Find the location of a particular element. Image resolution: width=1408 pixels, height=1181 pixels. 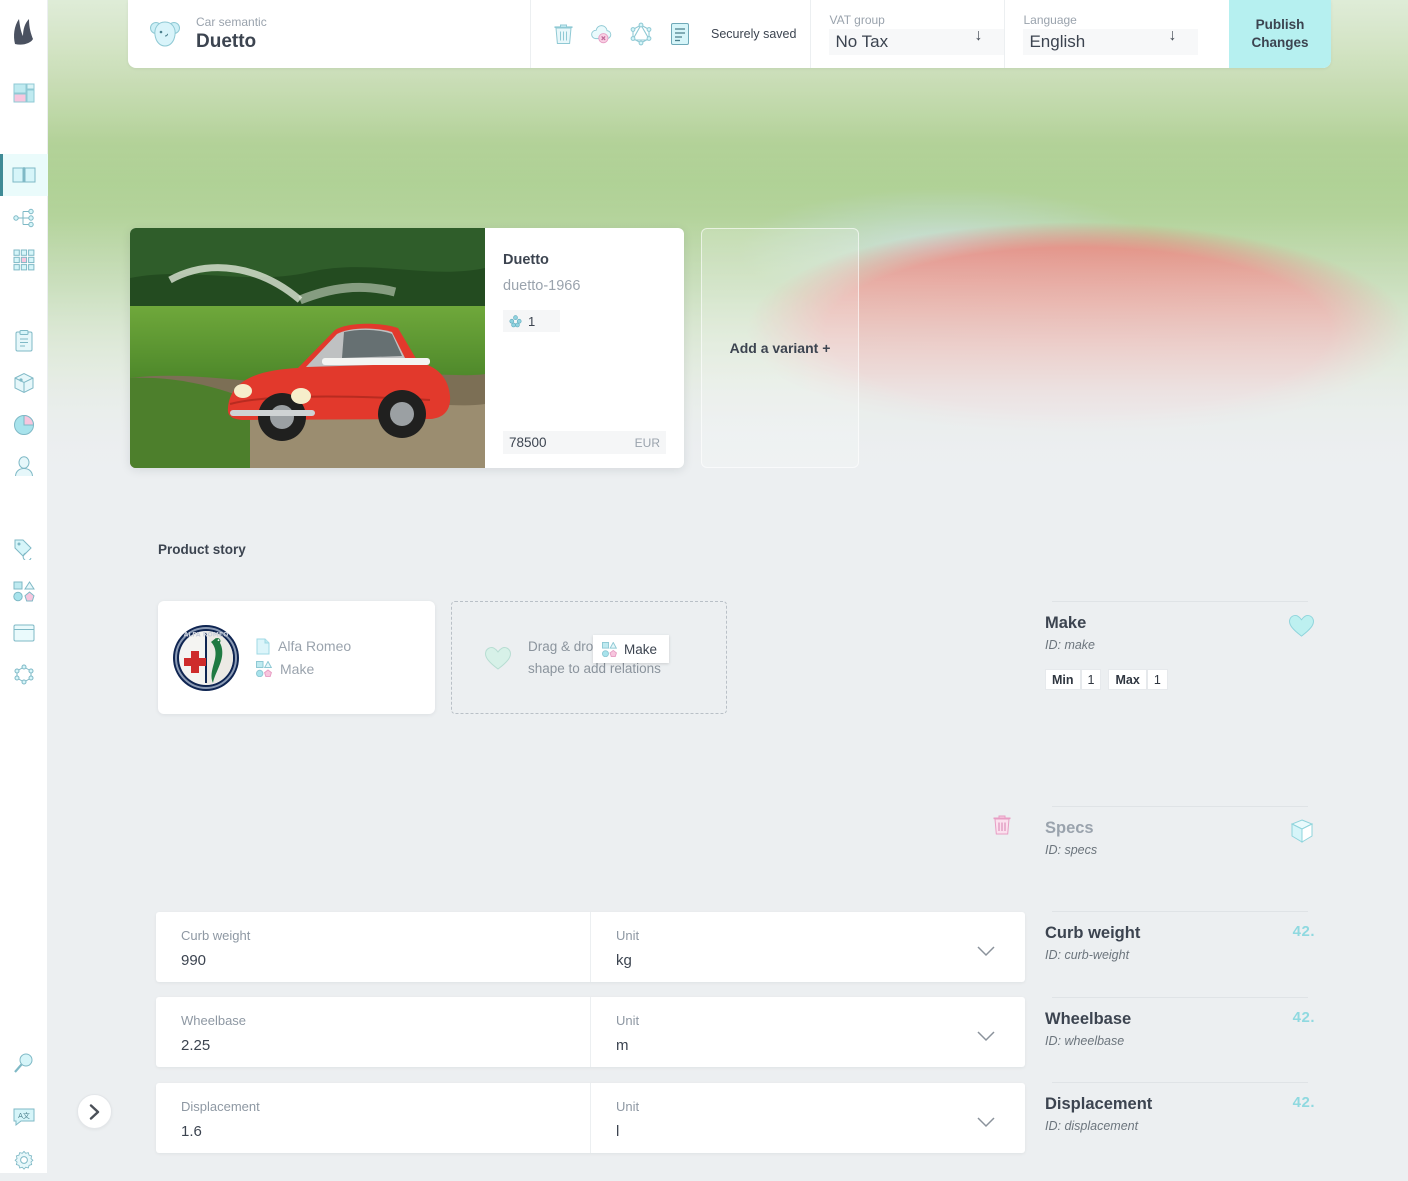

publish-changes-button: Publish Changes is located at coordinates (1280, 34).